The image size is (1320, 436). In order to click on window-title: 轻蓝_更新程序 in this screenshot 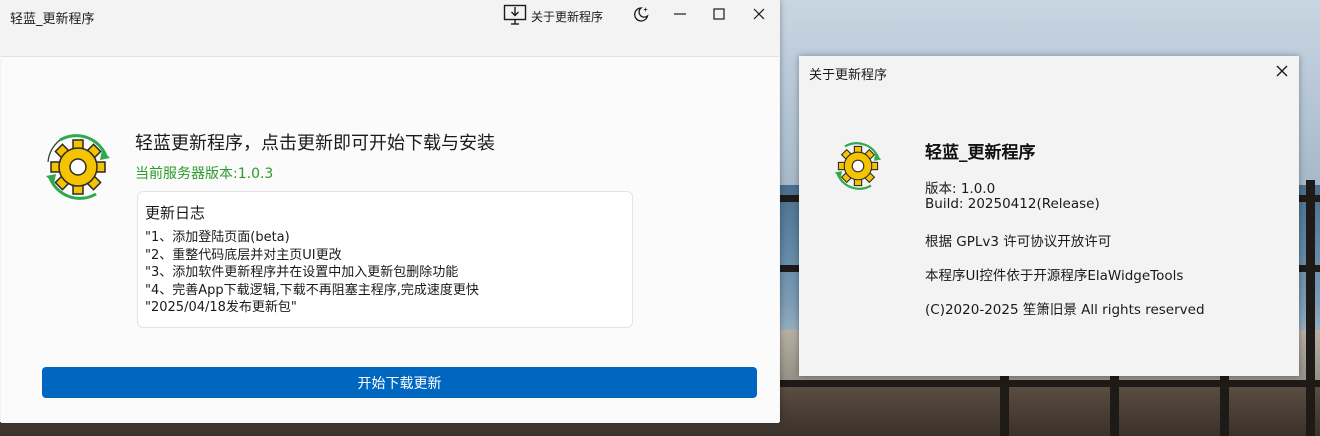, I will do `click(52, 19)`.